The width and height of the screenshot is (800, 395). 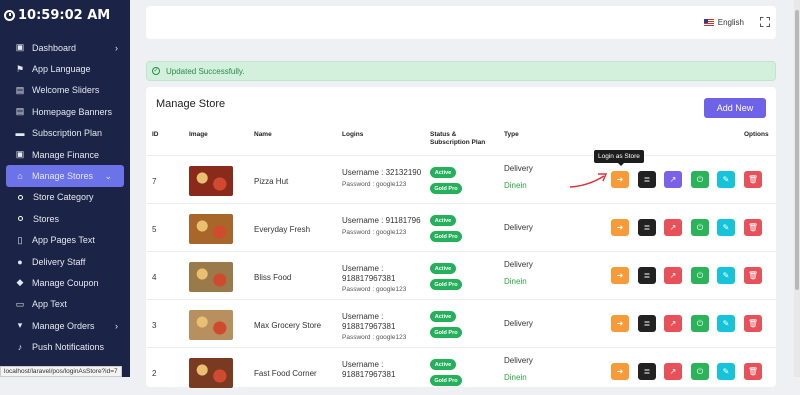 What do you see at coordinates (155, 134) in the screenshot?
I see `col-header-id: ID` at bounding box center [155, 134].